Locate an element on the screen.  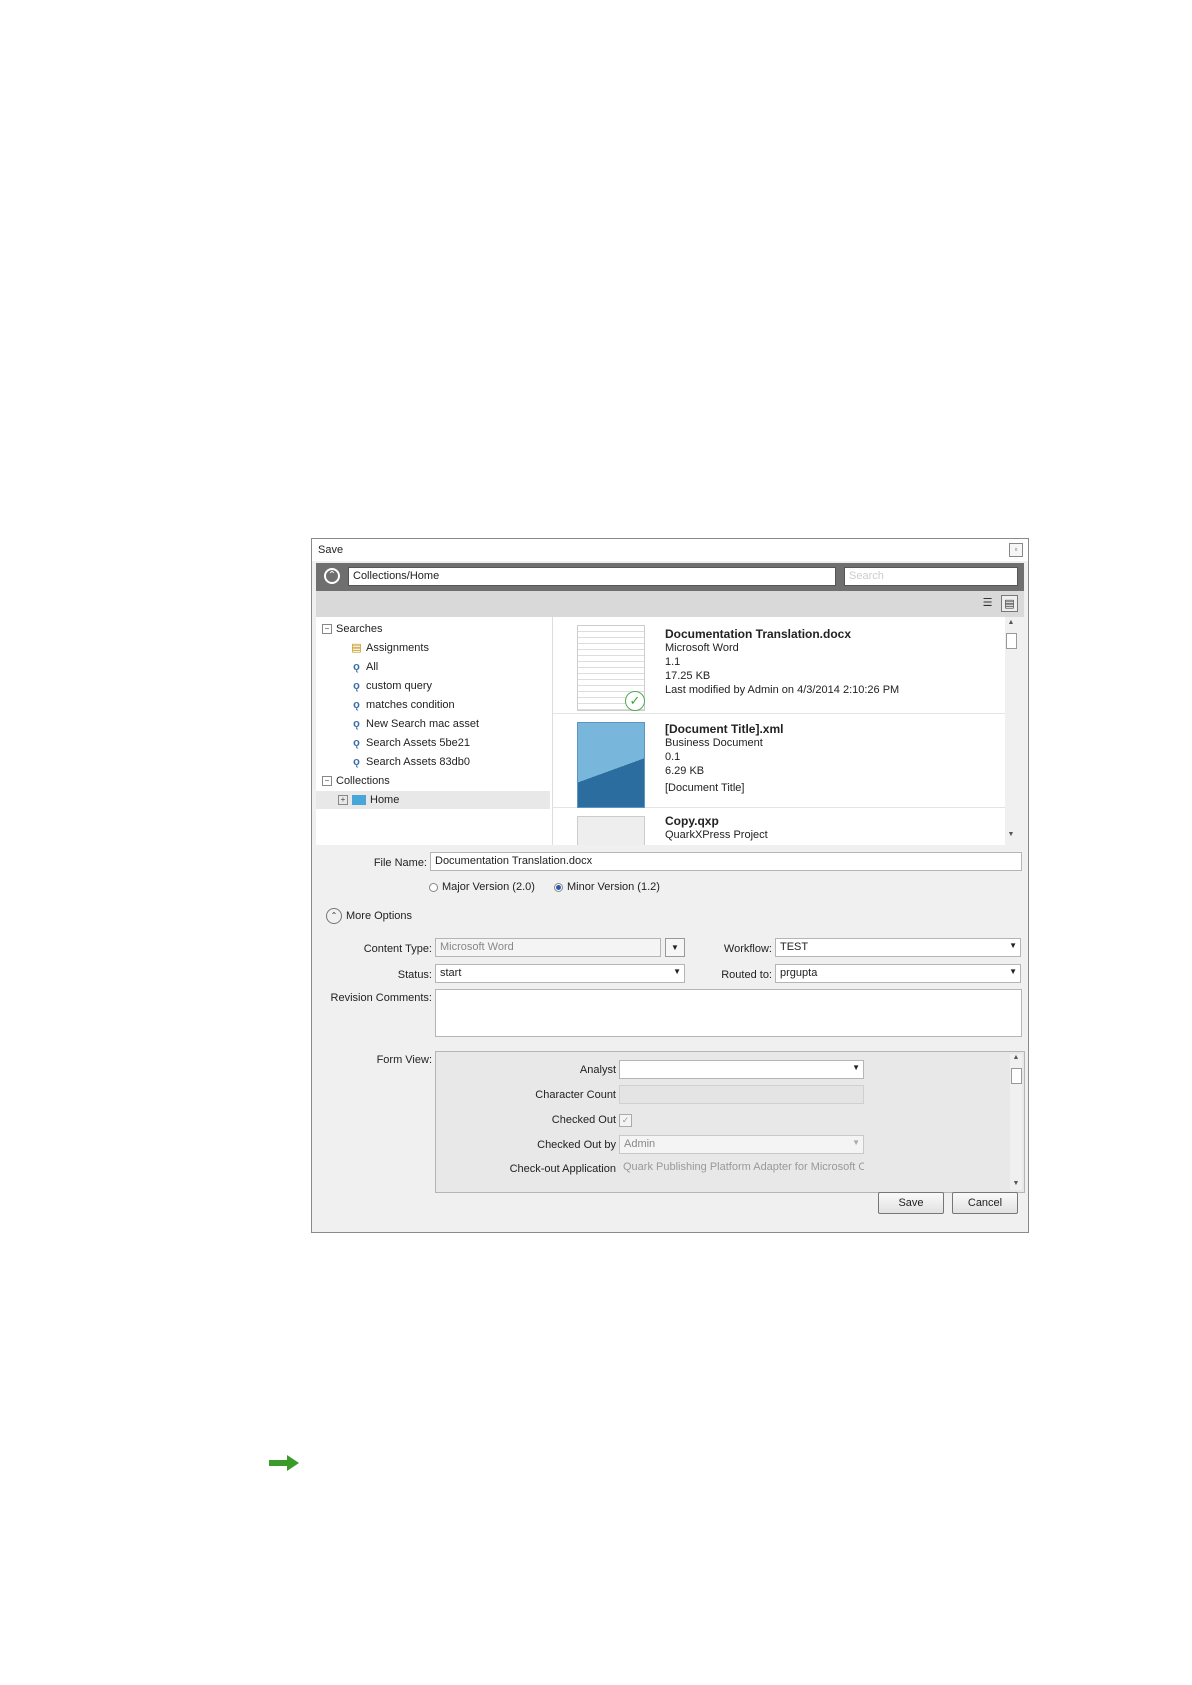
workflow-value: TEST is located at coordinates (794, 947).